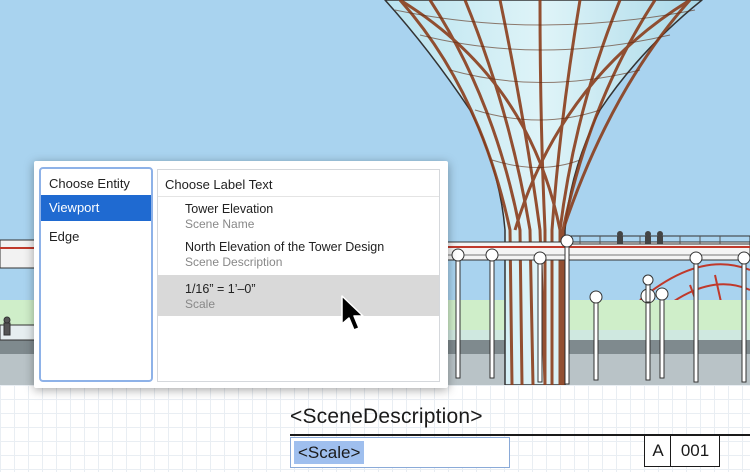 Image resolution: width=750 pixels, height=472 pixels. I want to click on mouse-pointer-icon, so click(352, 313).